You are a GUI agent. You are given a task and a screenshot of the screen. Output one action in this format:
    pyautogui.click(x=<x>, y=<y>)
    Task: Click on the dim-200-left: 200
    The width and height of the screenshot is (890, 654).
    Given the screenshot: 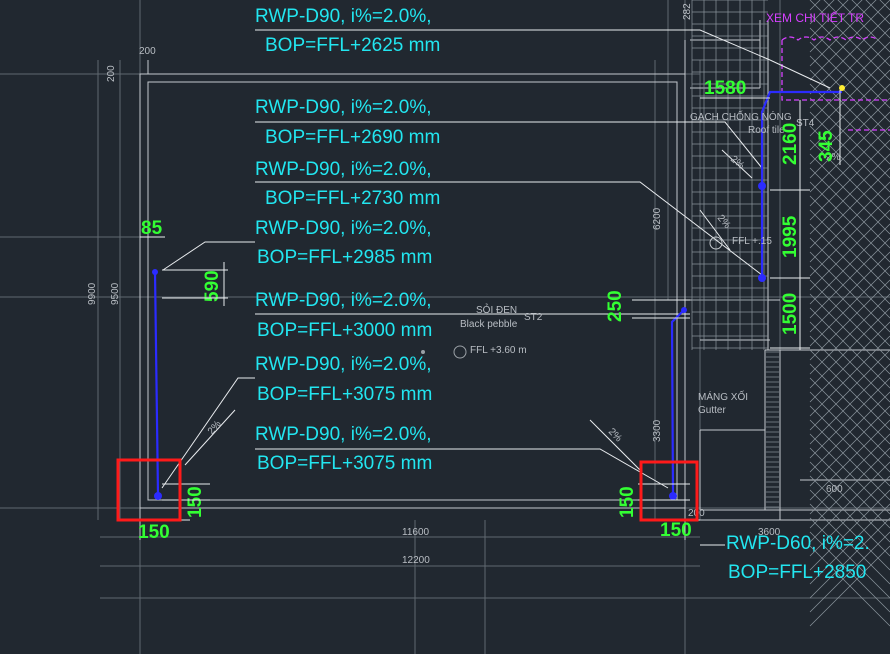 What is the action you would take?
    pyautogui.click(x=111, y=73)
    